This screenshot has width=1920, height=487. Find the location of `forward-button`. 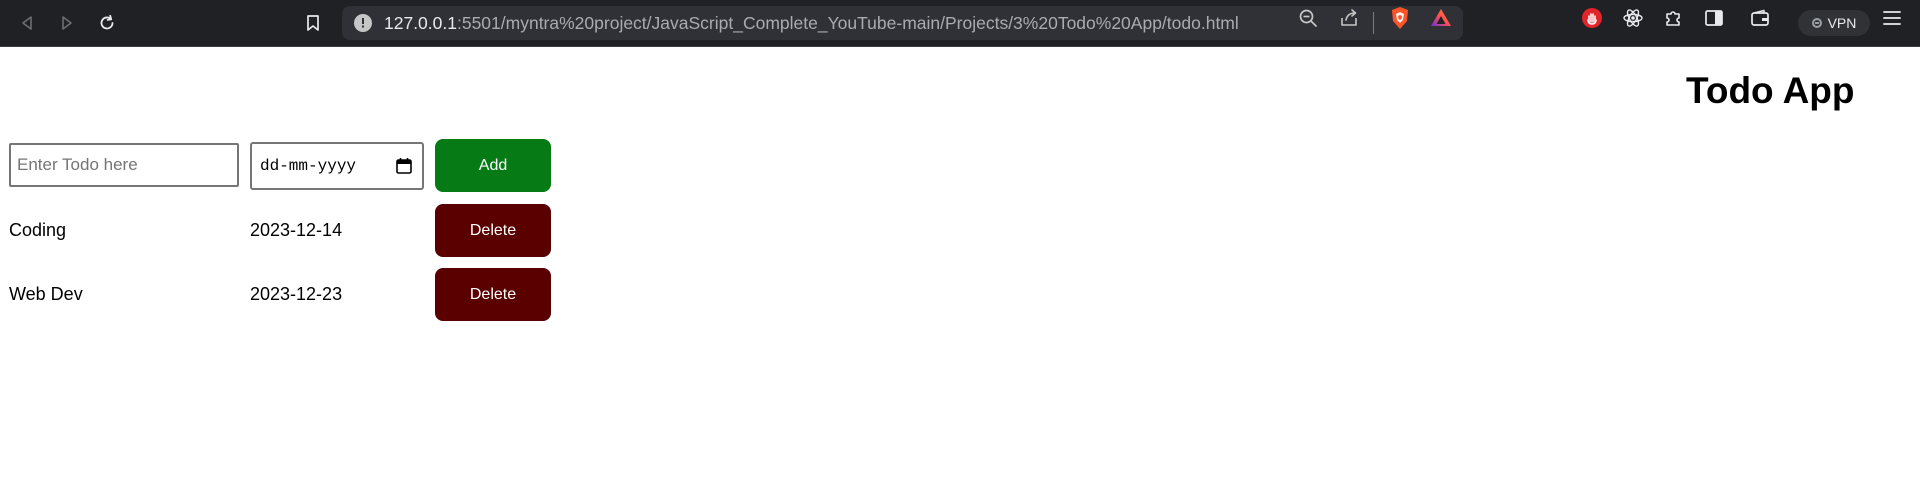

forward-button is located at coordinates (67, 23).